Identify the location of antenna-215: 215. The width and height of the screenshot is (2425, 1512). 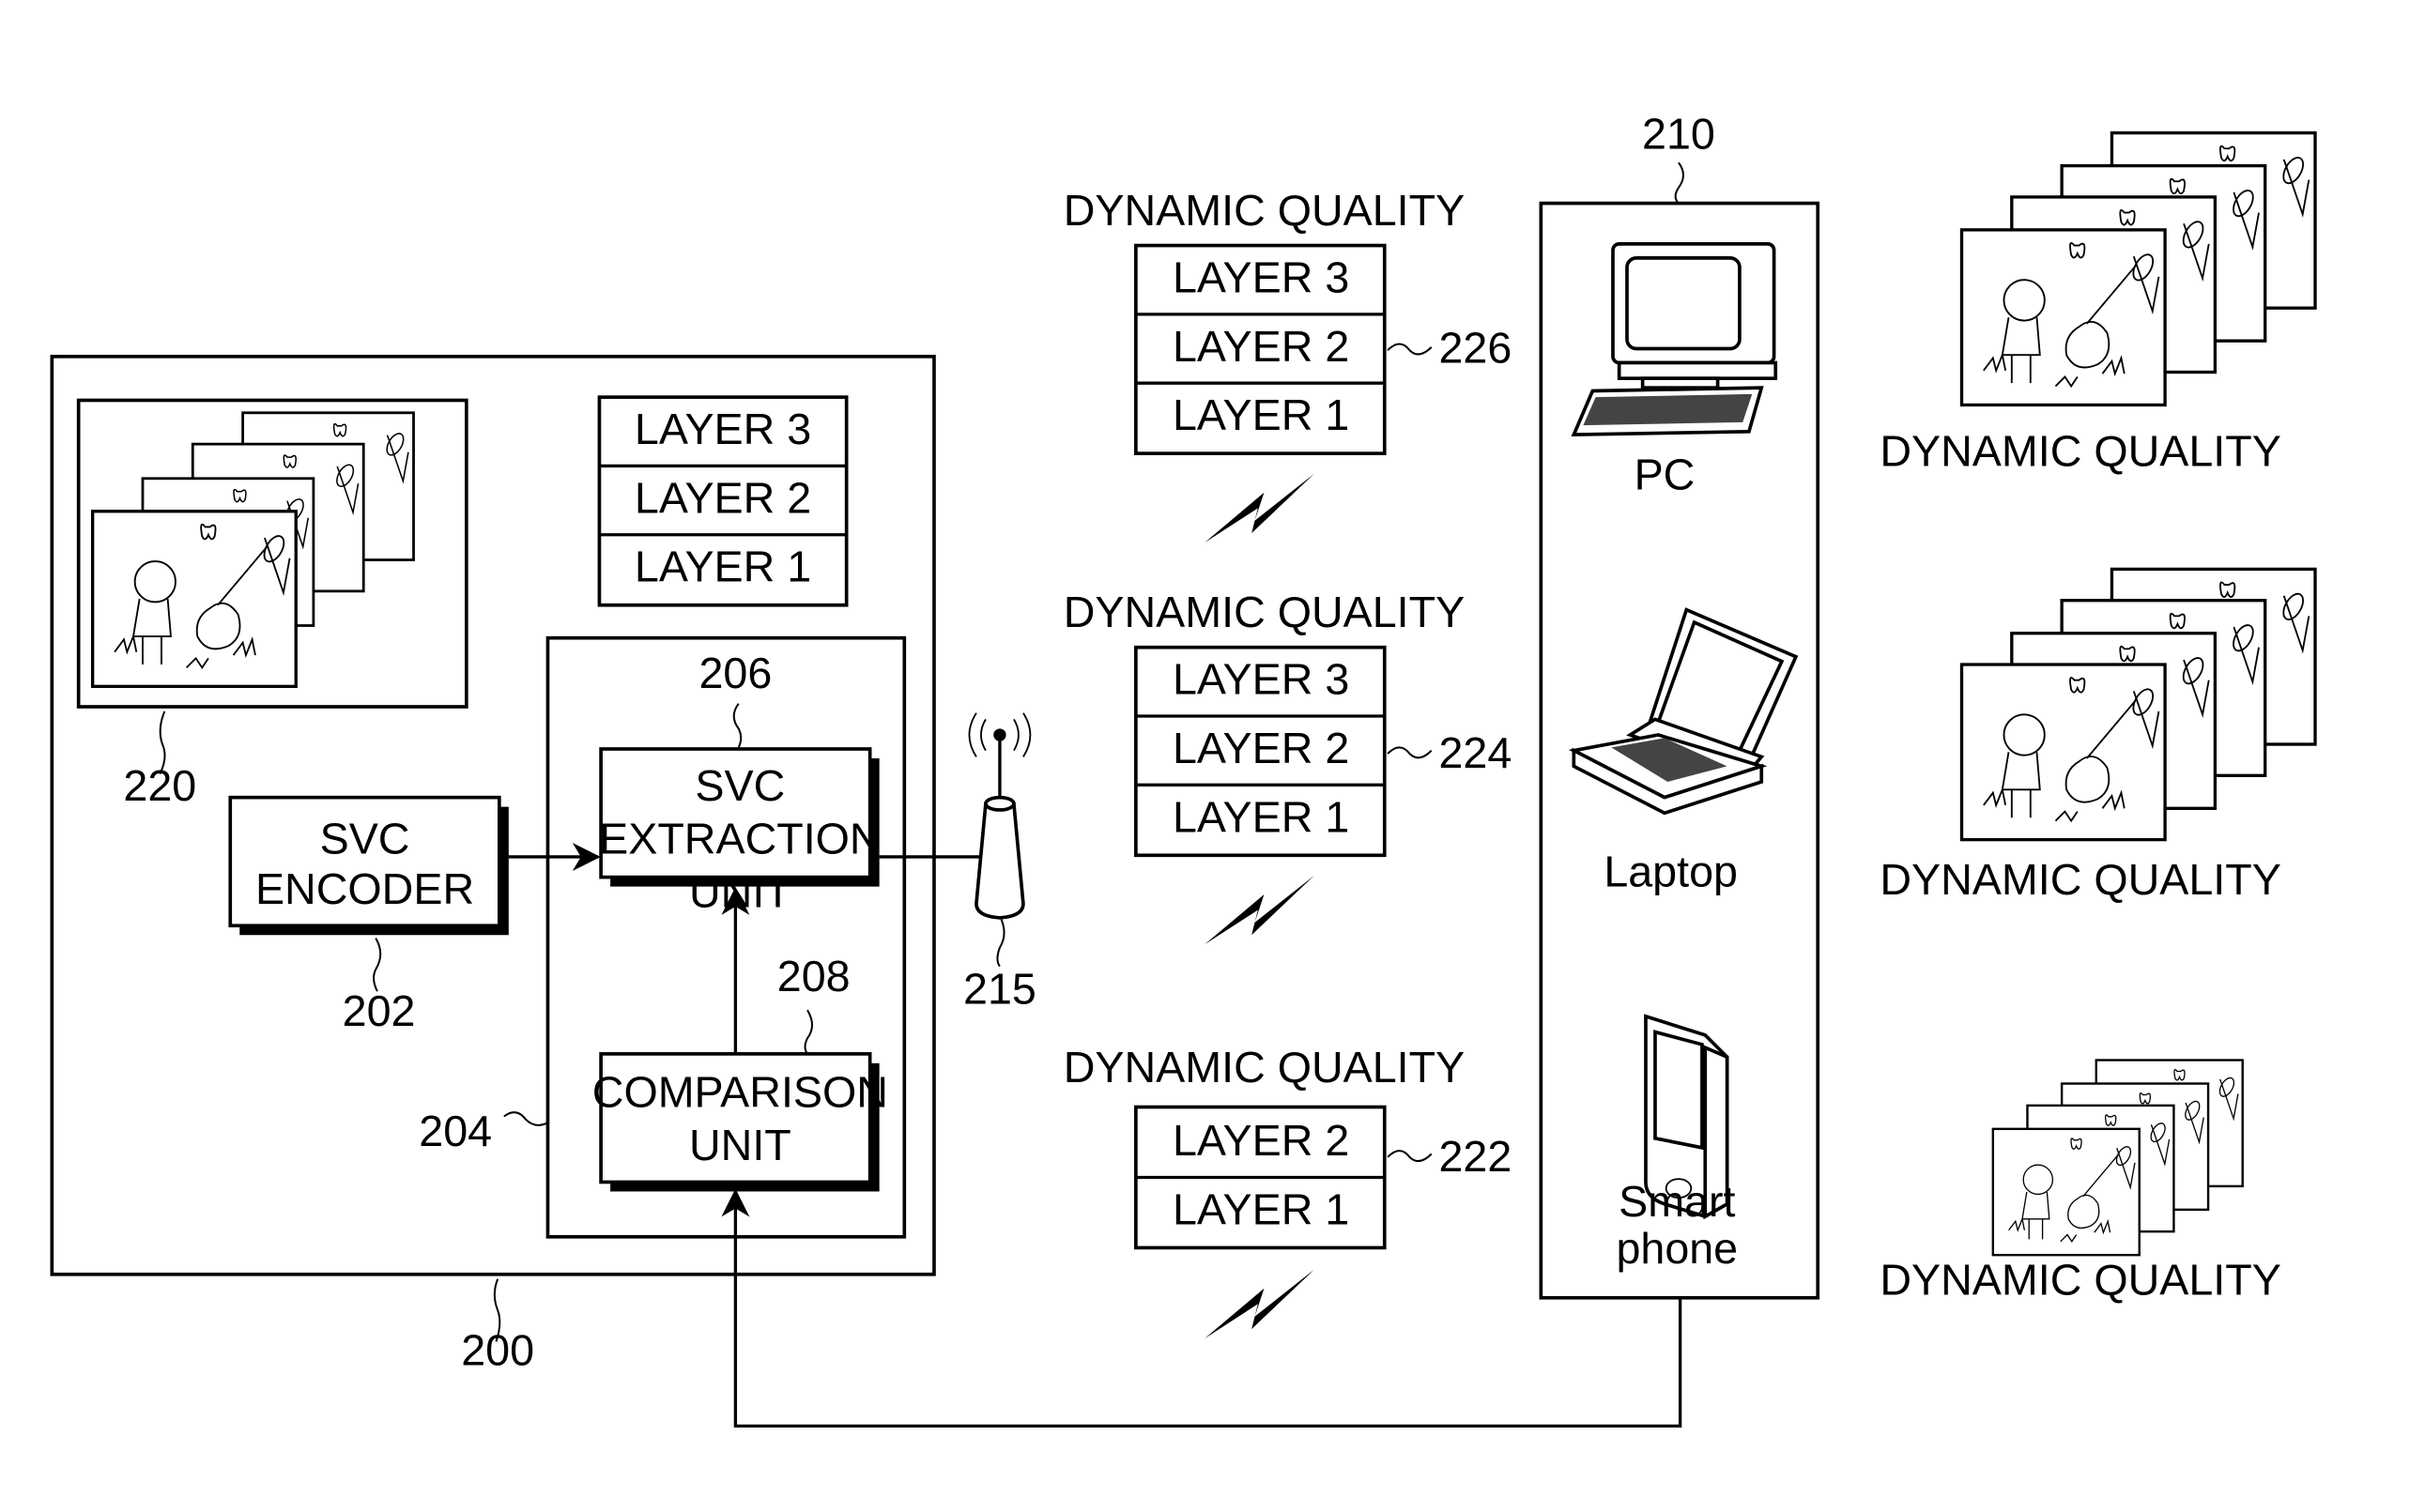
(999, 863).